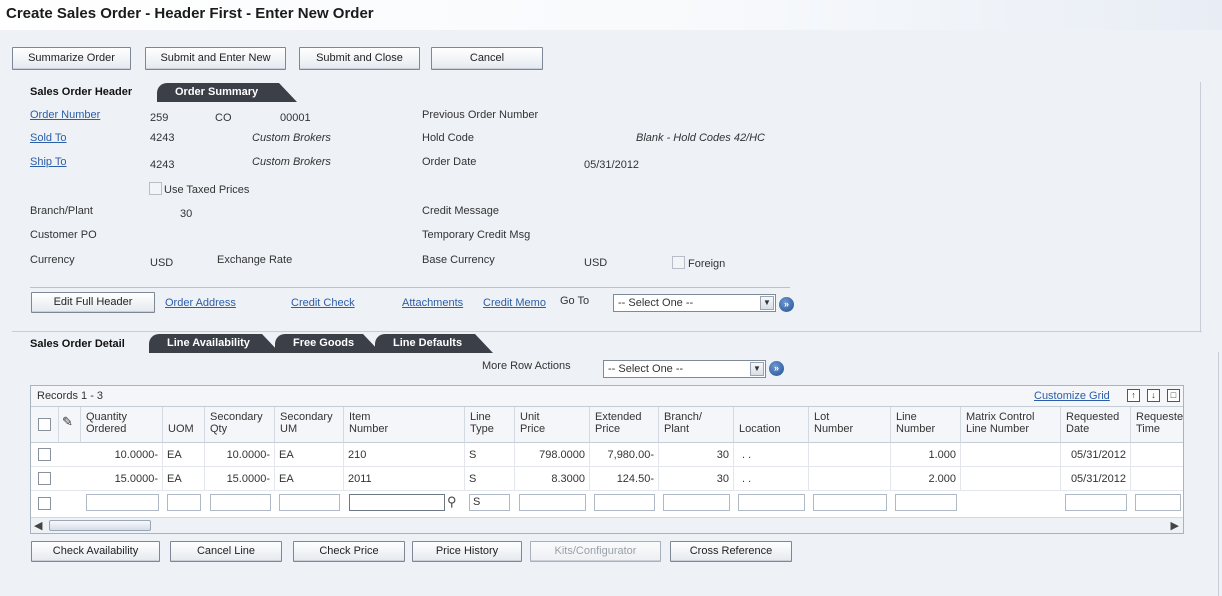 This screenshot has width=1222, height=596. Describe the element at coordinates (624, 479) in the screenshot. I see `cell-eprice: 124.50-` at that location.